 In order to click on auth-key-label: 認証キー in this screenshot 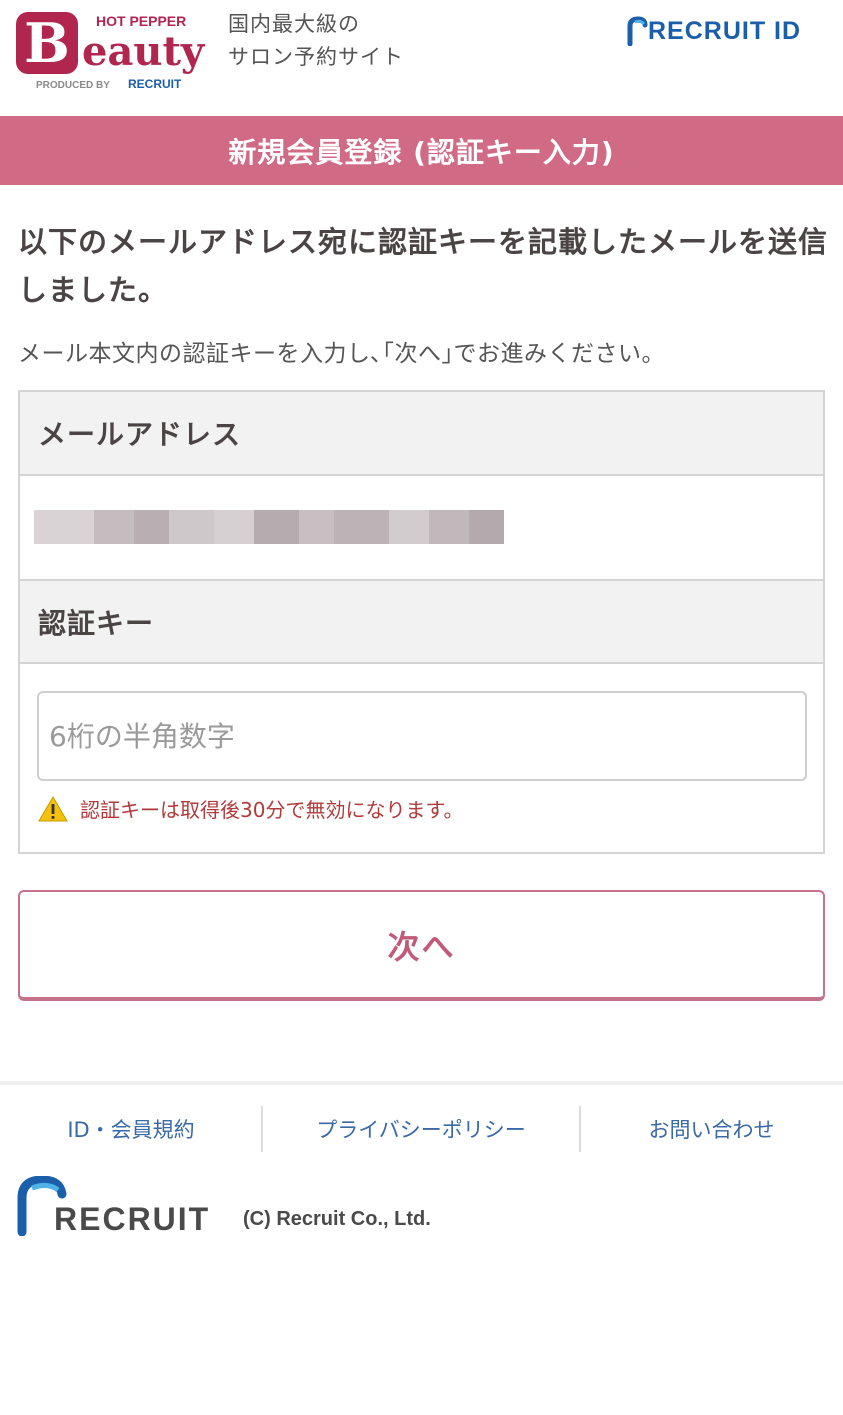, I will do `click(421, 621)`.